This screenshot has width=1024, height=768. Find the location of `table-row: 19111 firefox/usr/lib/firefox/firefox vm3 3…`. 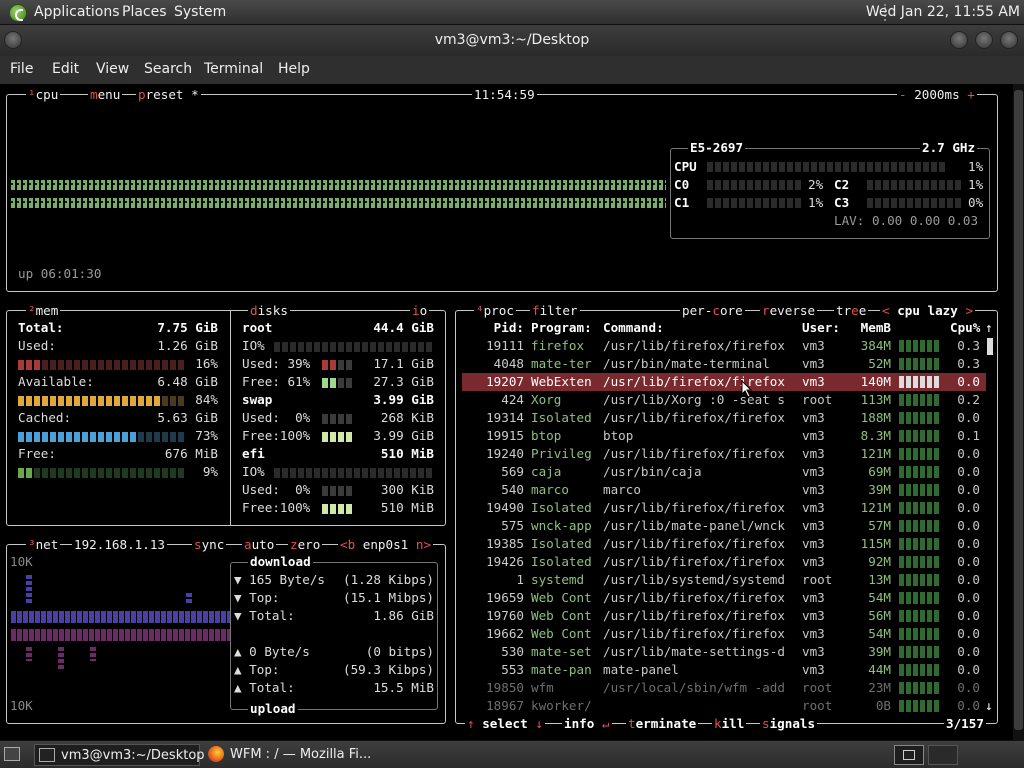

table-row: 19111 firefox/usr/lib/firefox/firefox vm3 3… is located at coordinates (724, 346).